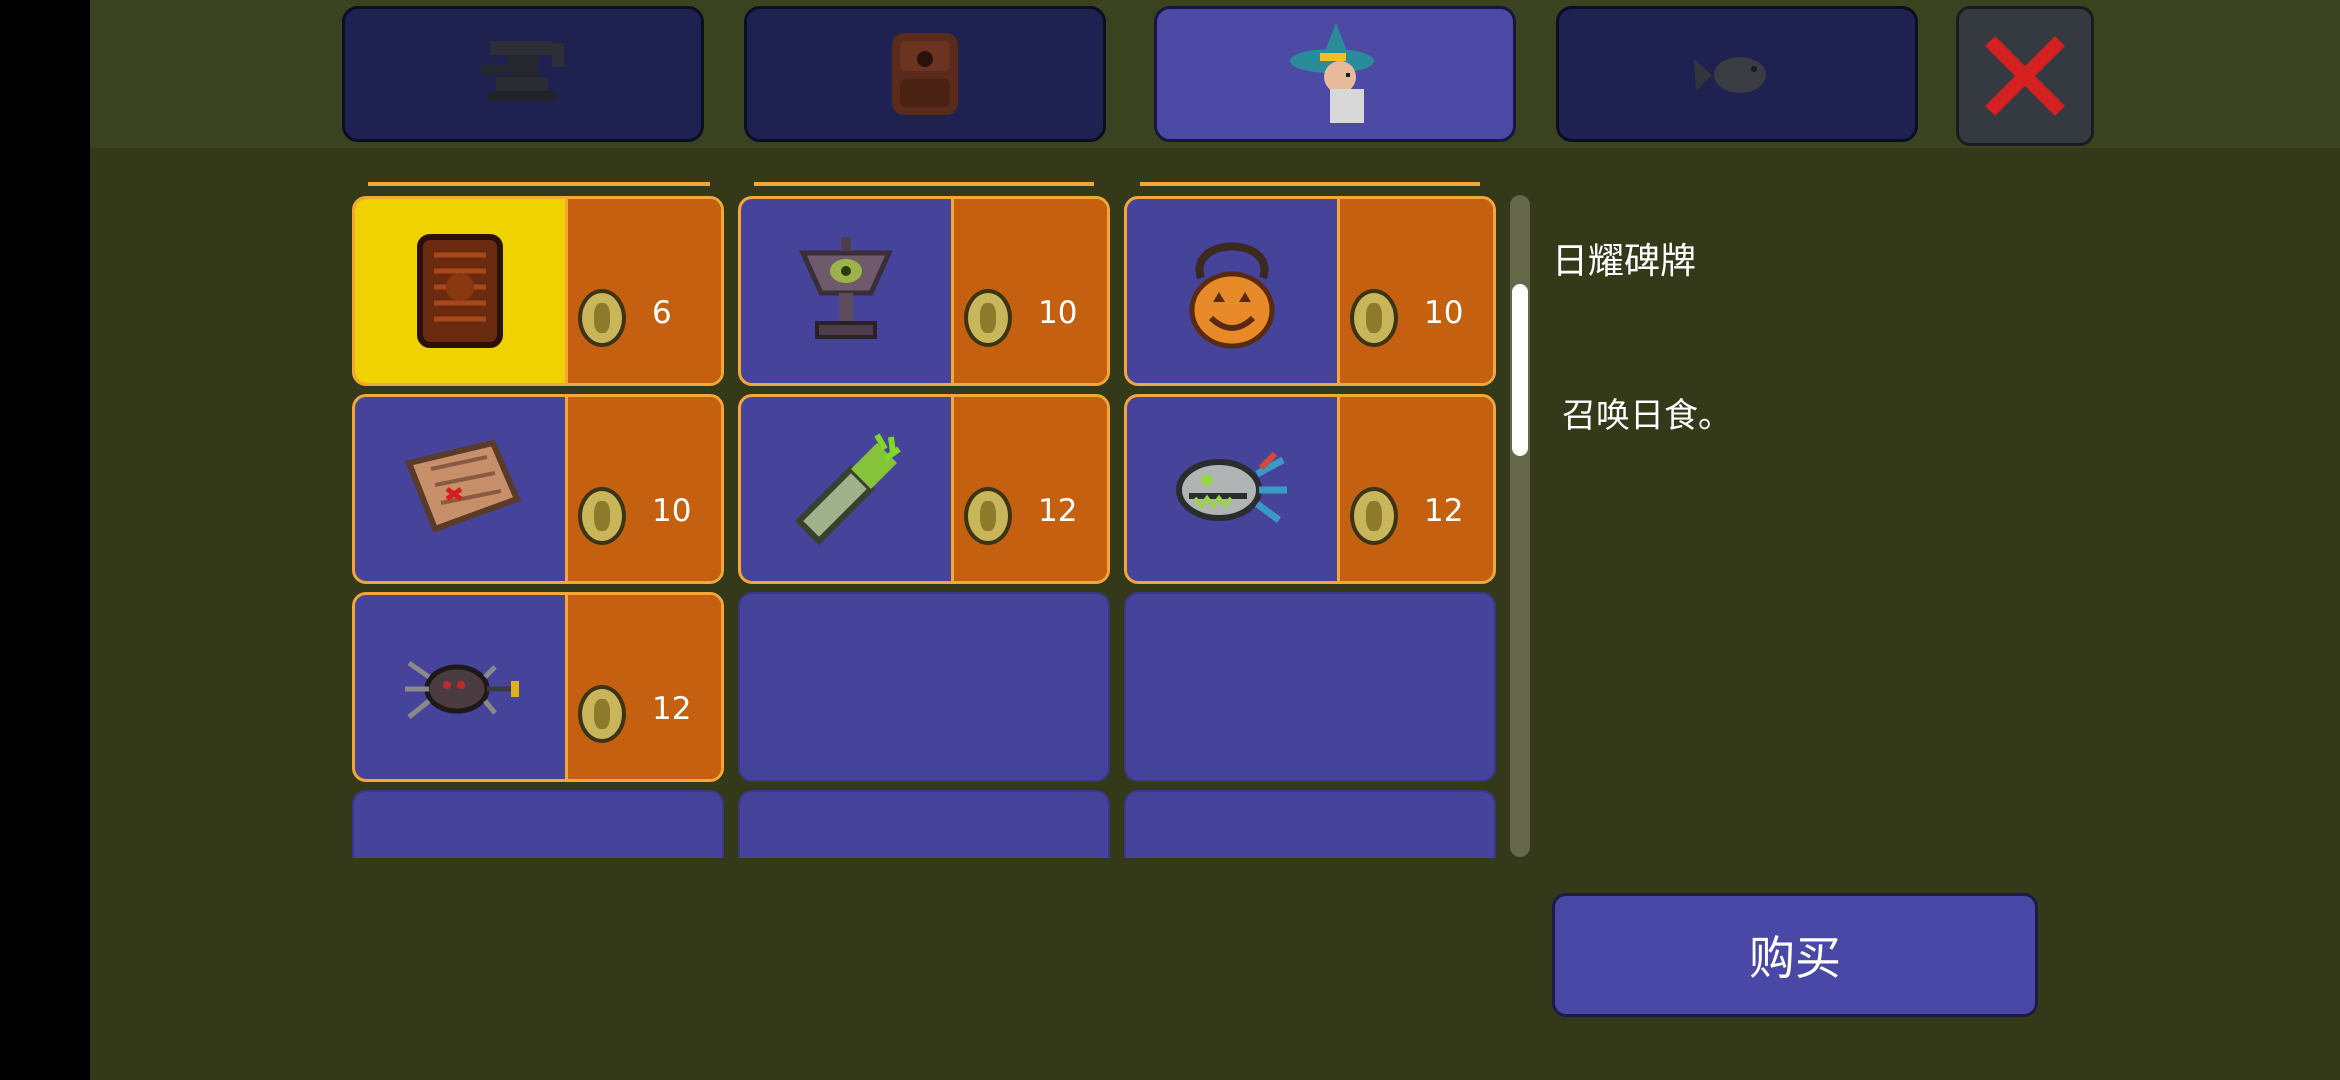  Describe the element at coordinates (1647, 416) in the screenshot. I see `item-description: 召唤日食。` at that location.